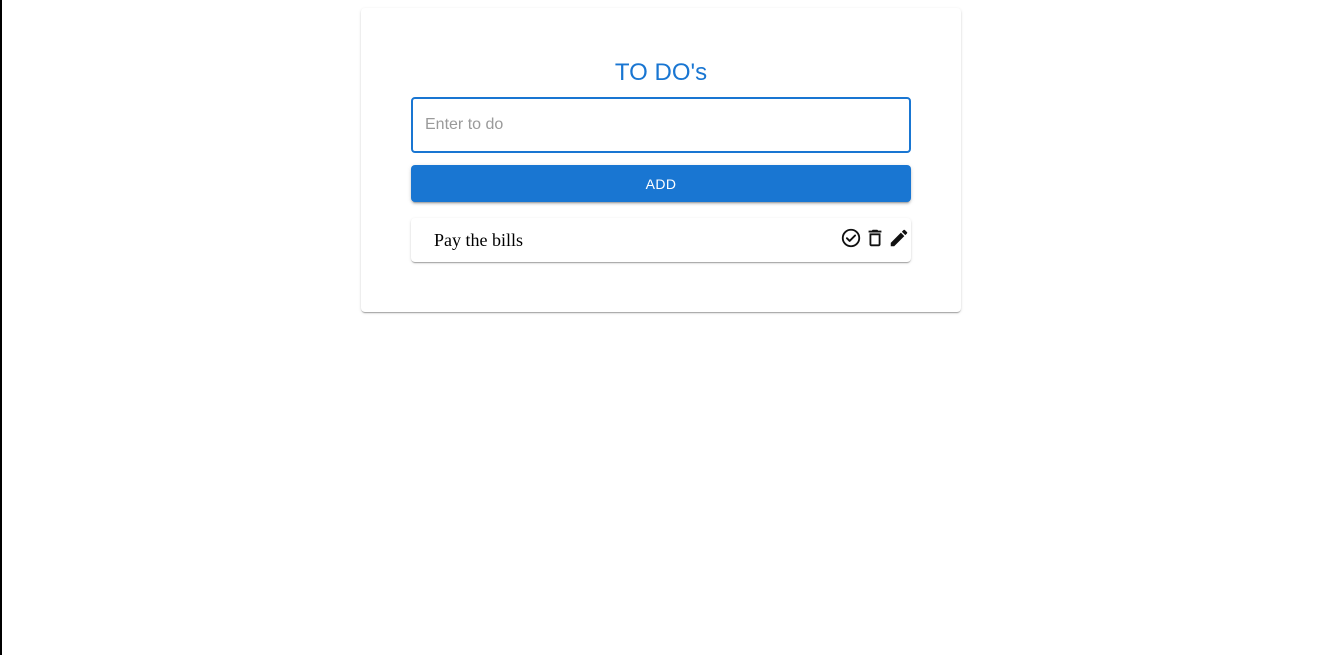  What do you see at coordinates (661, 240) in the screenshot?
I see `todo-list-item: Pay the bills` at bounding box center [661, 240].